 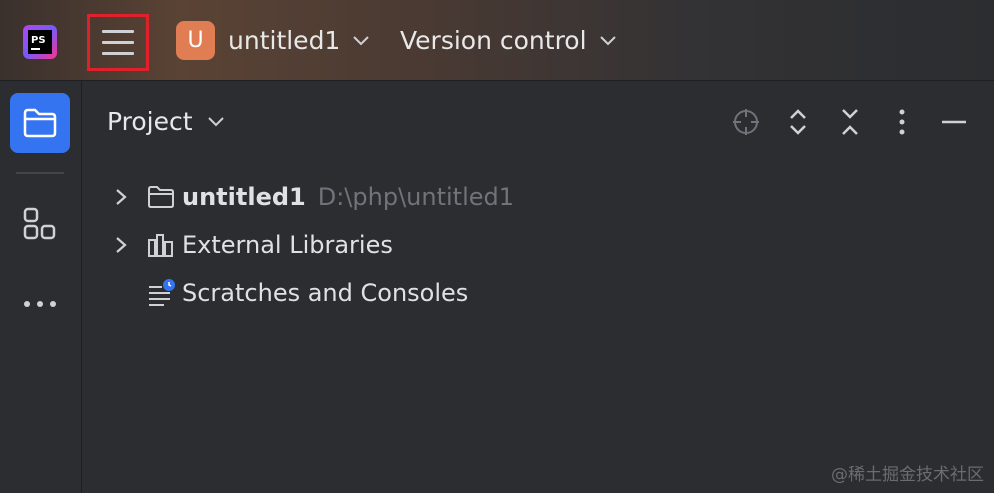 I want to click on watermark: @稀土掘金技术社区, so click(x=907, y=475).